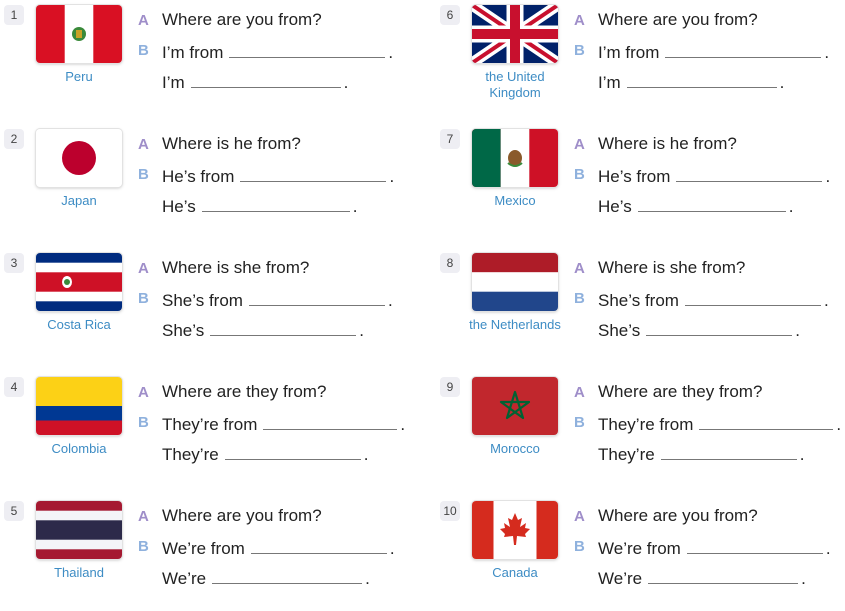 The image size is (845, 611). What do you see at coordinates (450, 139) in the screenshot?
I see `item-number: 7` at bounding box center [450, 139].